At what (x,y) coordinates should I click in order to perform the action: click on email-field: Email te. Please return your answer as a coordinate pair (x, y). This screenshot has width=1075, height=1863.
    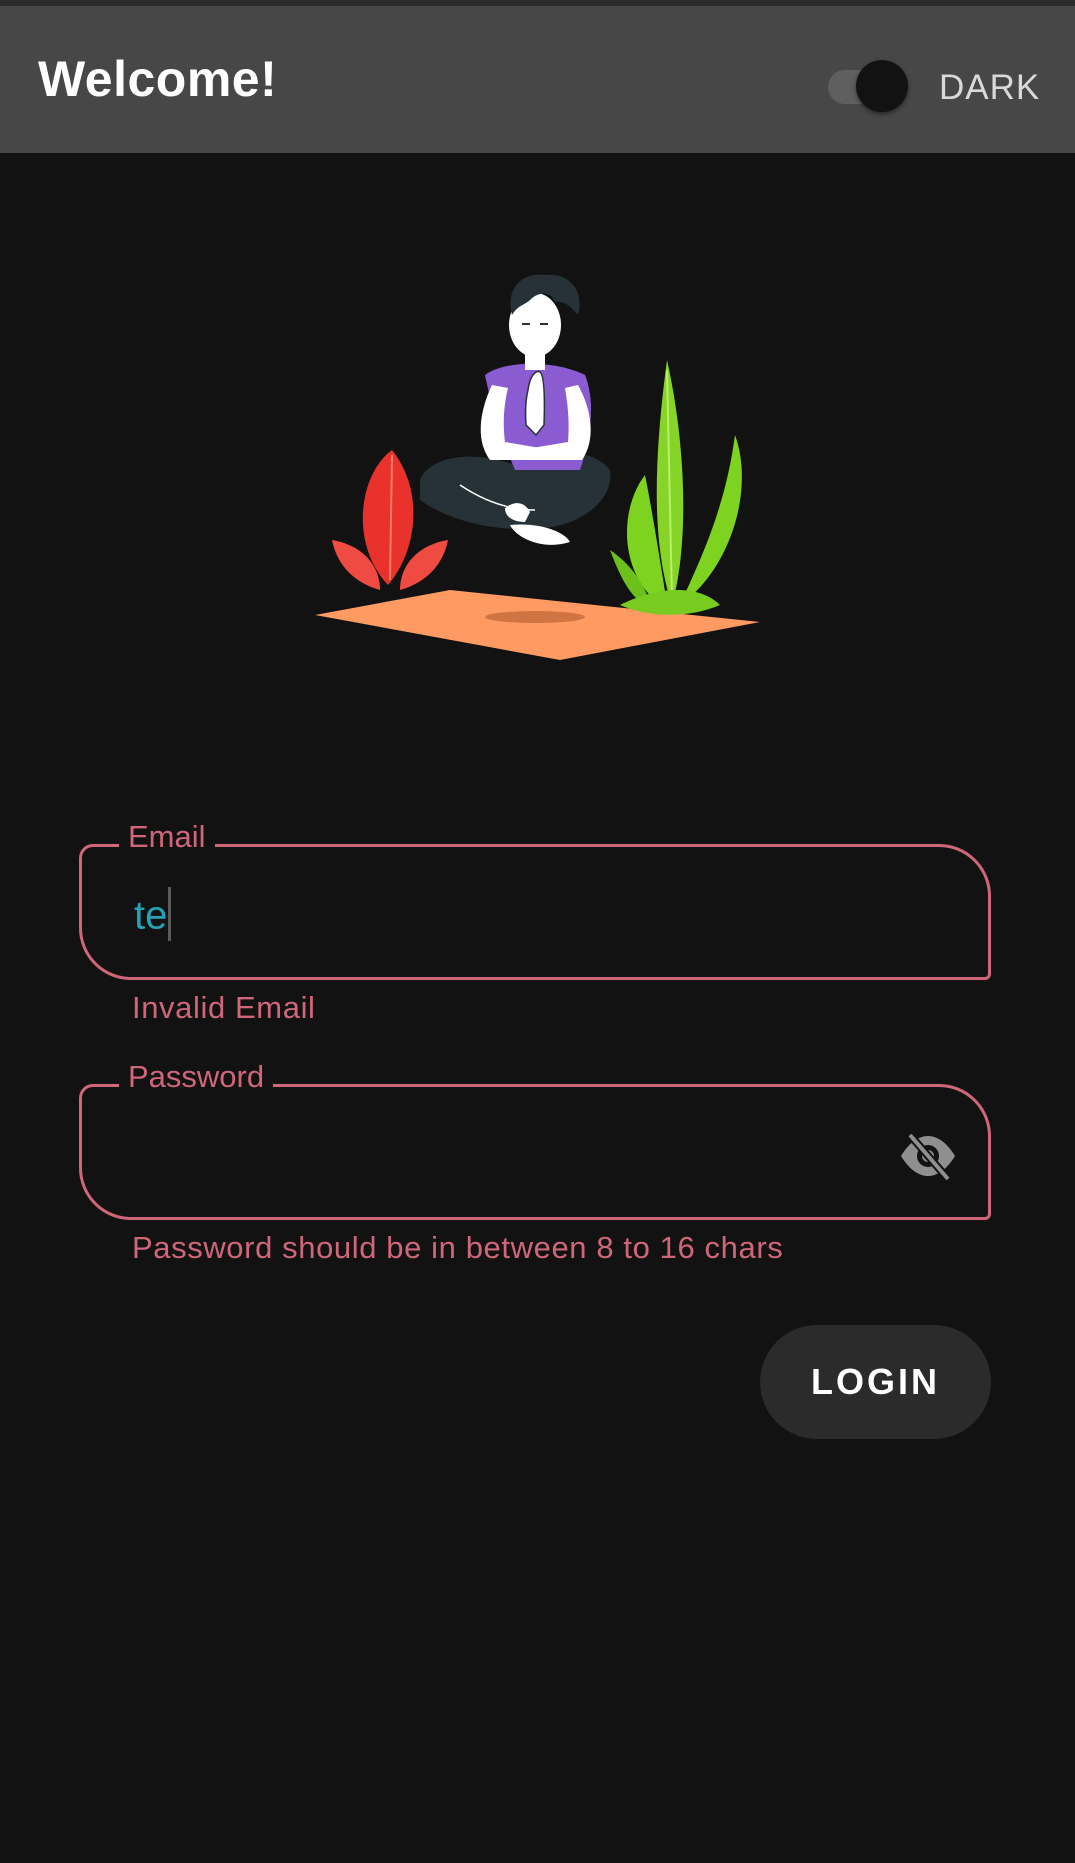
    Looking at the image, I should click on (535, 899).